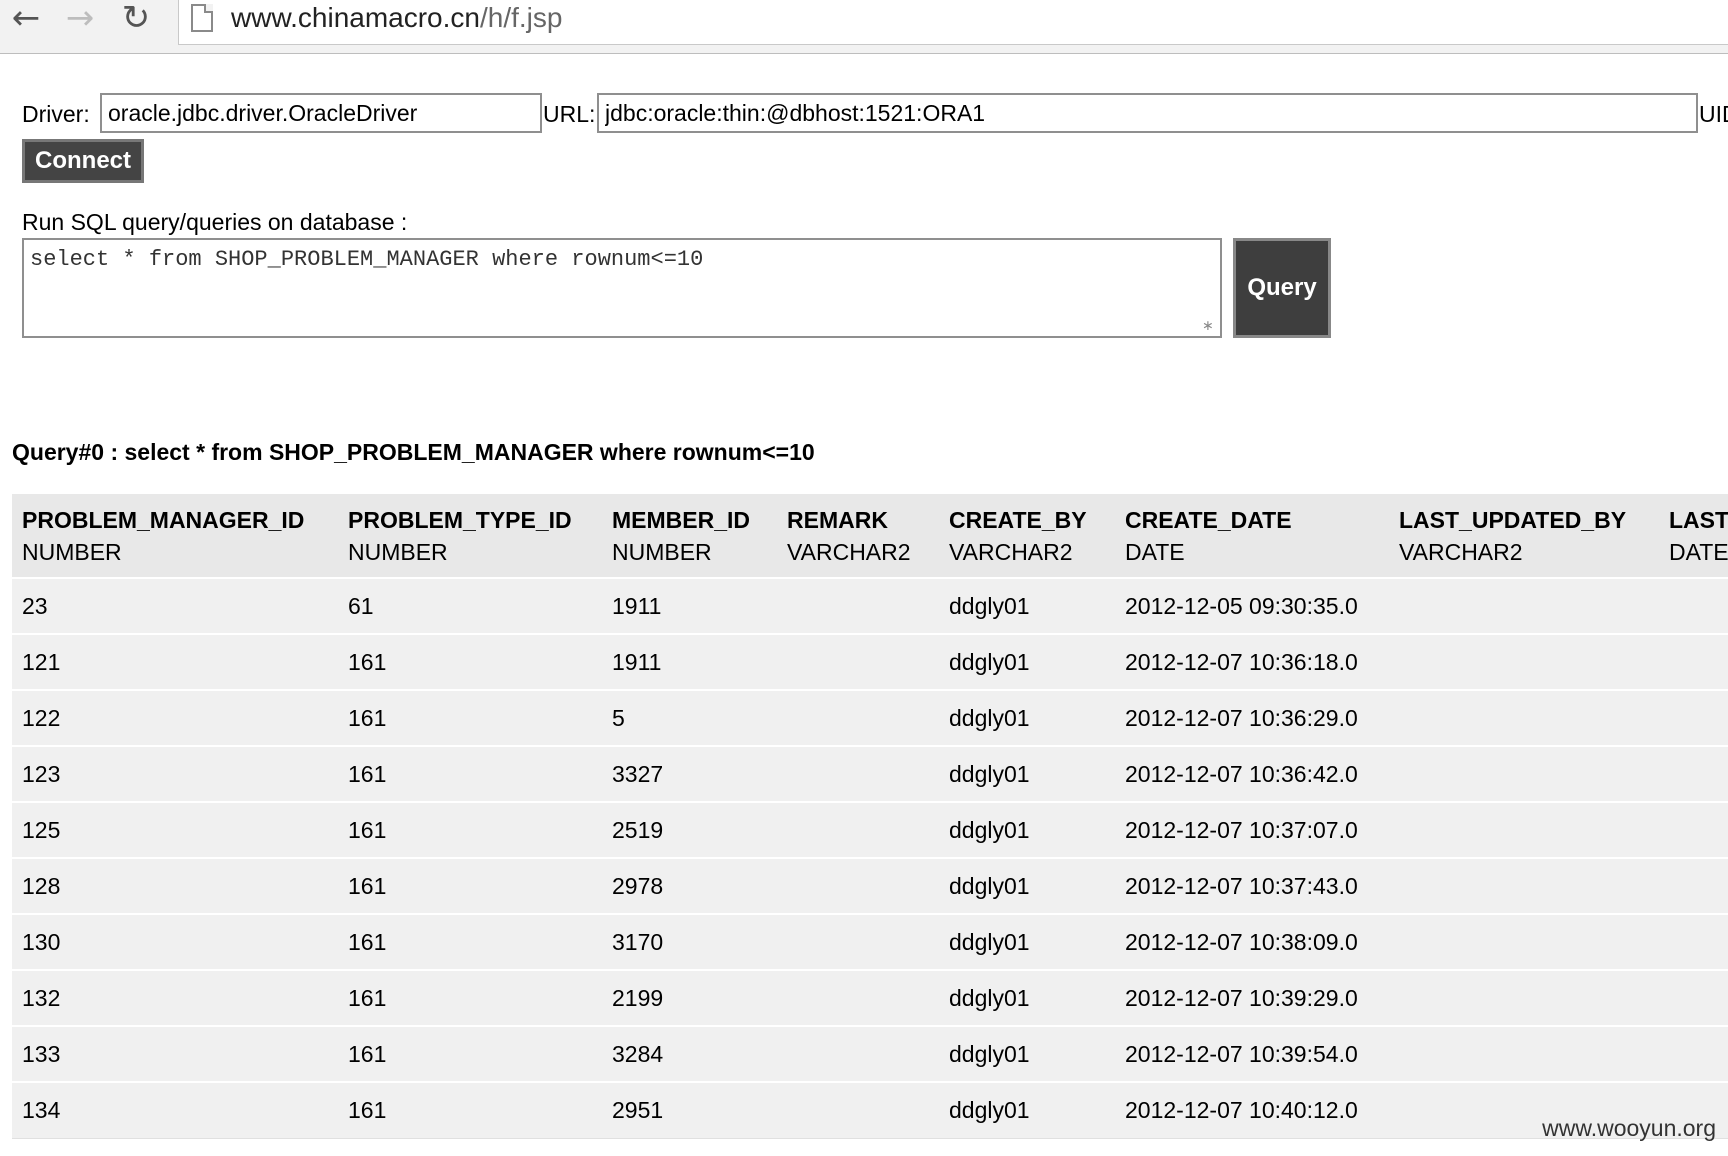  What do you see at coordinates (1252, 662) in the screenshot?
I see `table-cell: 2012-12-07 10:36:18.0` at bounding box center [1252, 662].